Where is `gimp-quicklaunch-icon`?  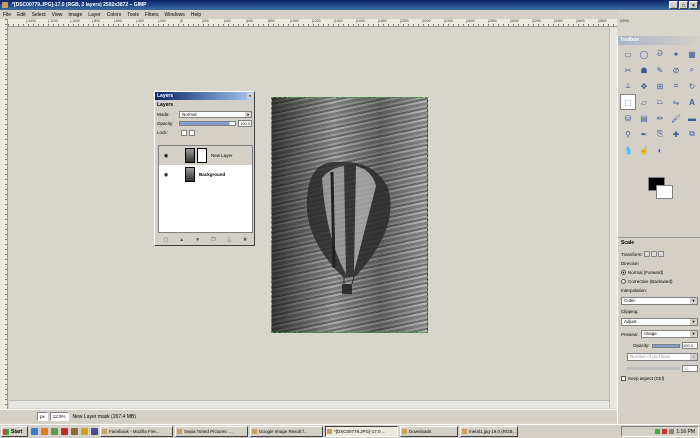
gimp-quicklaunch-icon is located at coordinates (74, 431).